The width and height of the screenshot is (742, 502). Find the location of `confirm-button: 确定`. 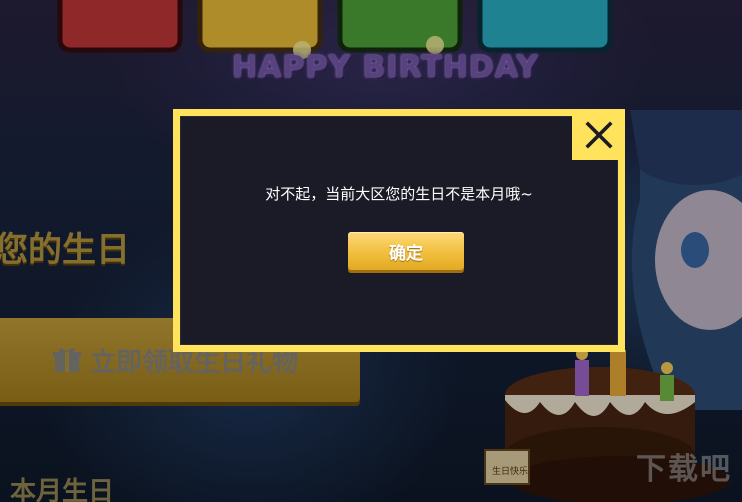

confirm-button: 确定 is located at coordinates (406, 251).